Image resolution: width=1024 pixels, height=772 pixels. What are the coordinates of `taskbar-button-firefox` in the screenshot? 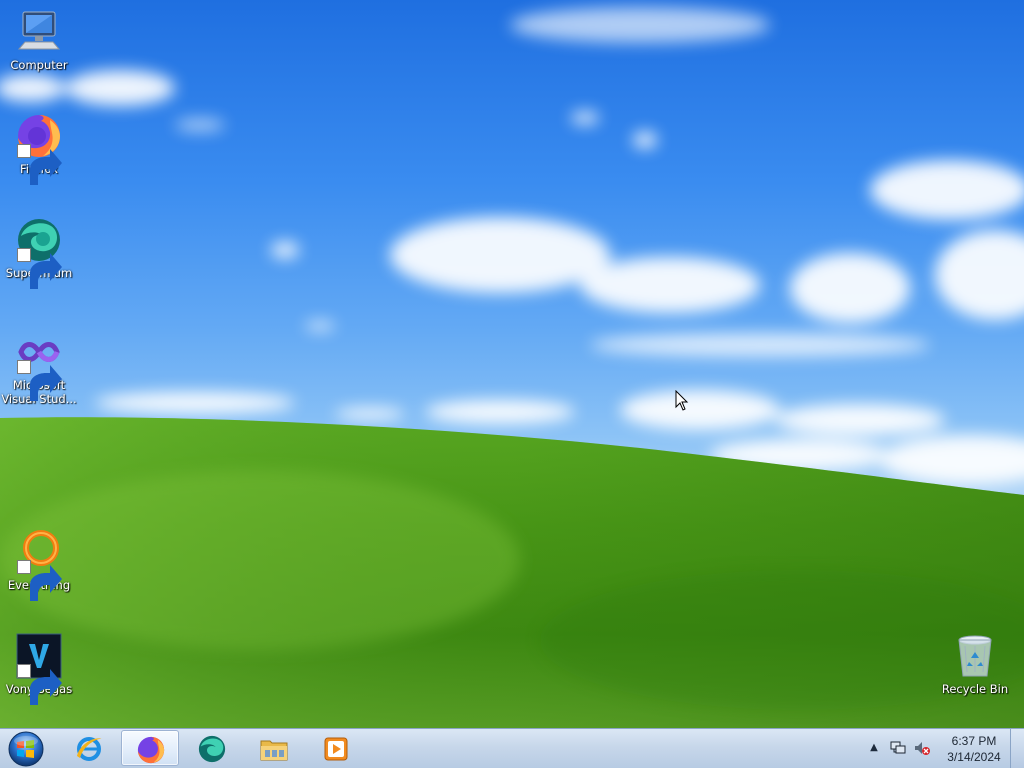 It's located at (150, 748).